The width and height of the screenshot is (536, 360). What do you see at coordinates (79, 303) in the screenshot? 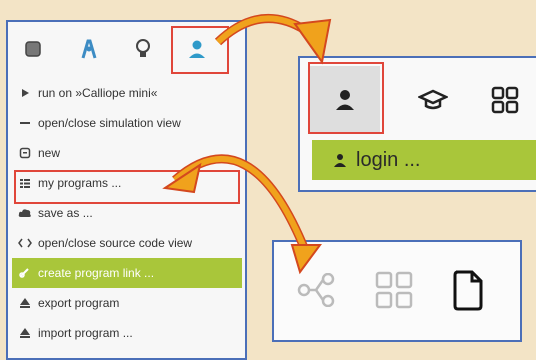
I see `menu-item-label: export program` at bounding box center [79, 303].